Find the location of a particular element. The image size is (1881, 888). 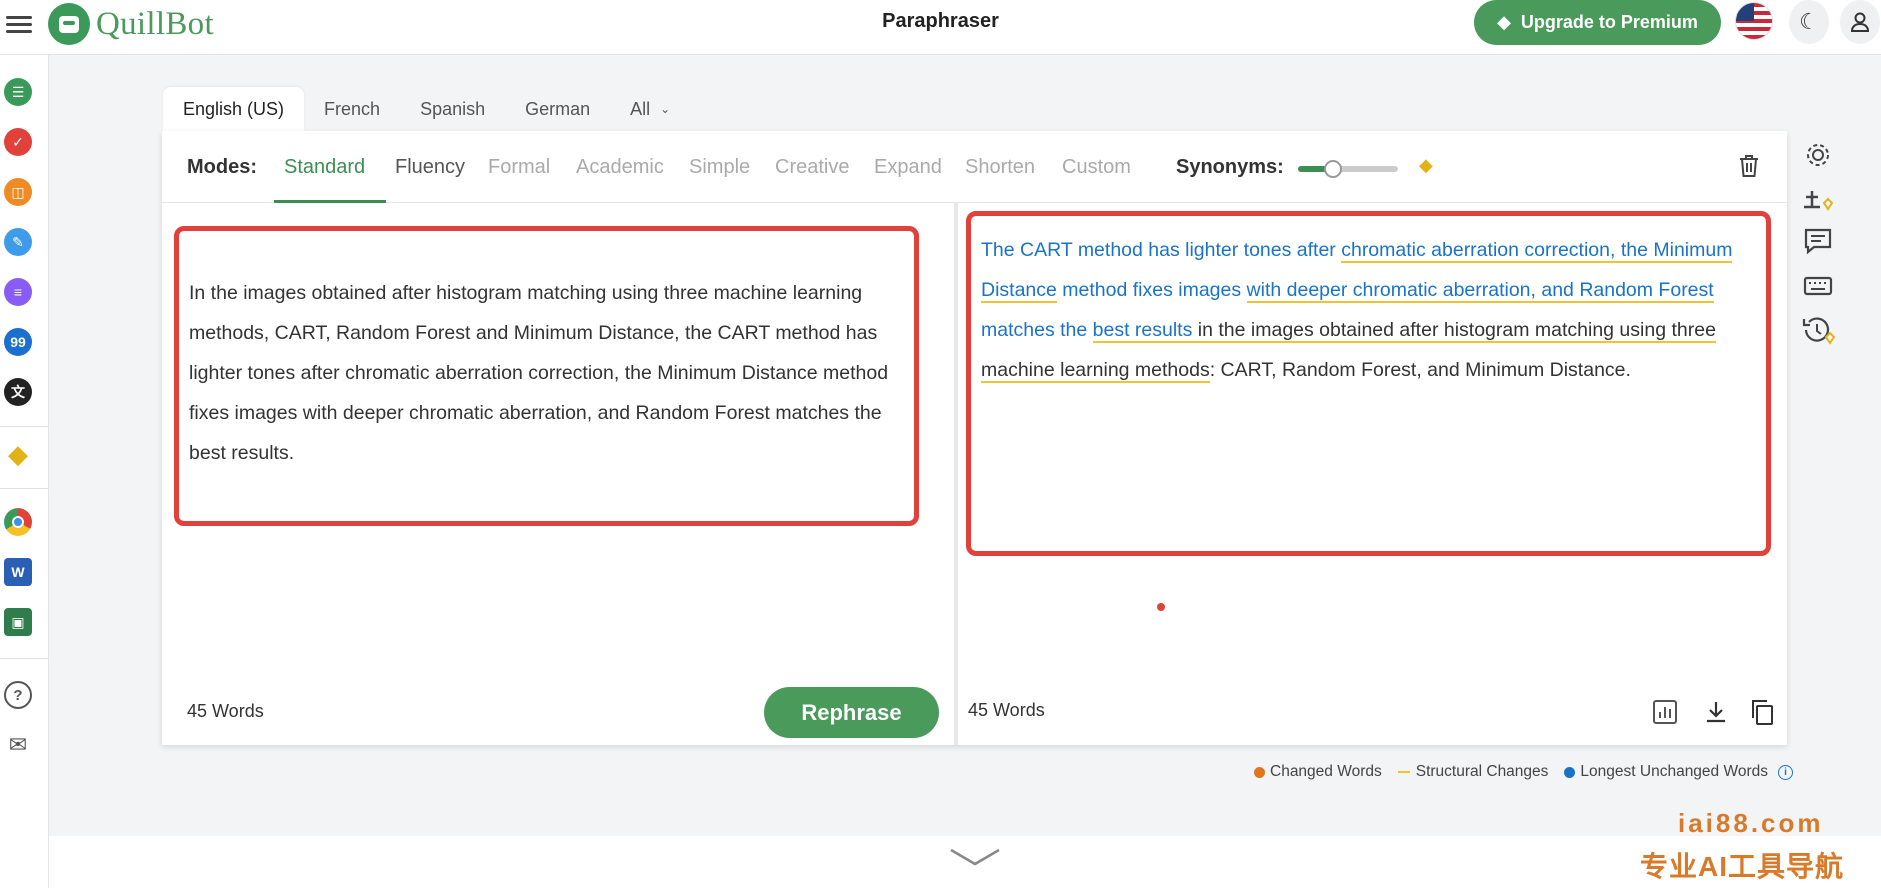

help-icon: ? is located at coordinates (18, 695).